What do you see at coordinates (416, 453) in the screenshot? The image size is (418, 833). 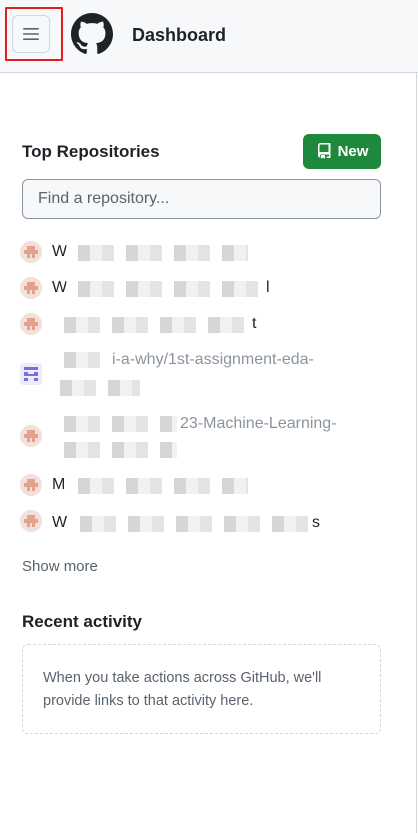 I see `panel-divider` at bounding box center [416, 453].